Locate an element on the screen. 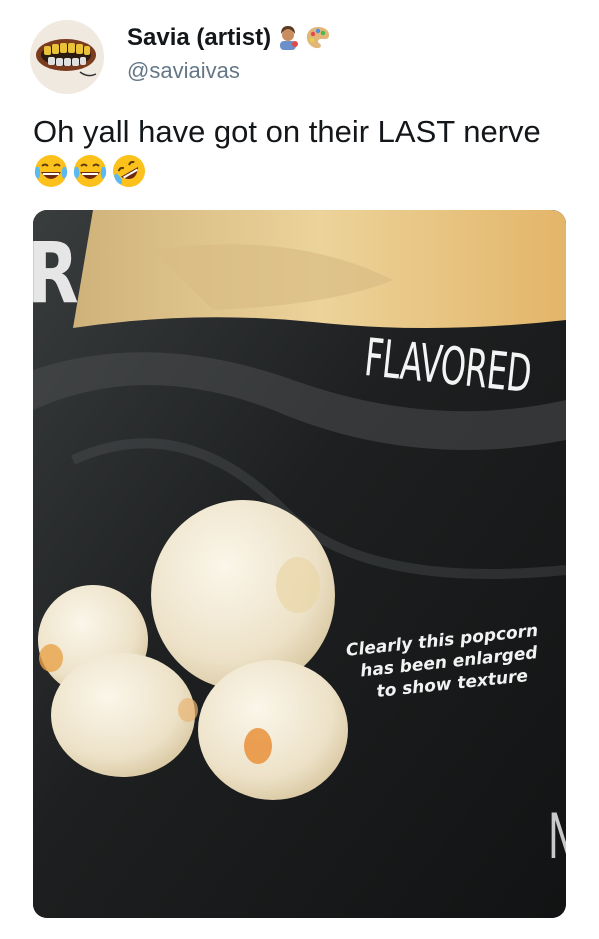 This screenshot has width=599, height=939. rolling-on-floor-laughing-emoji is located at coordinates (129, 171).